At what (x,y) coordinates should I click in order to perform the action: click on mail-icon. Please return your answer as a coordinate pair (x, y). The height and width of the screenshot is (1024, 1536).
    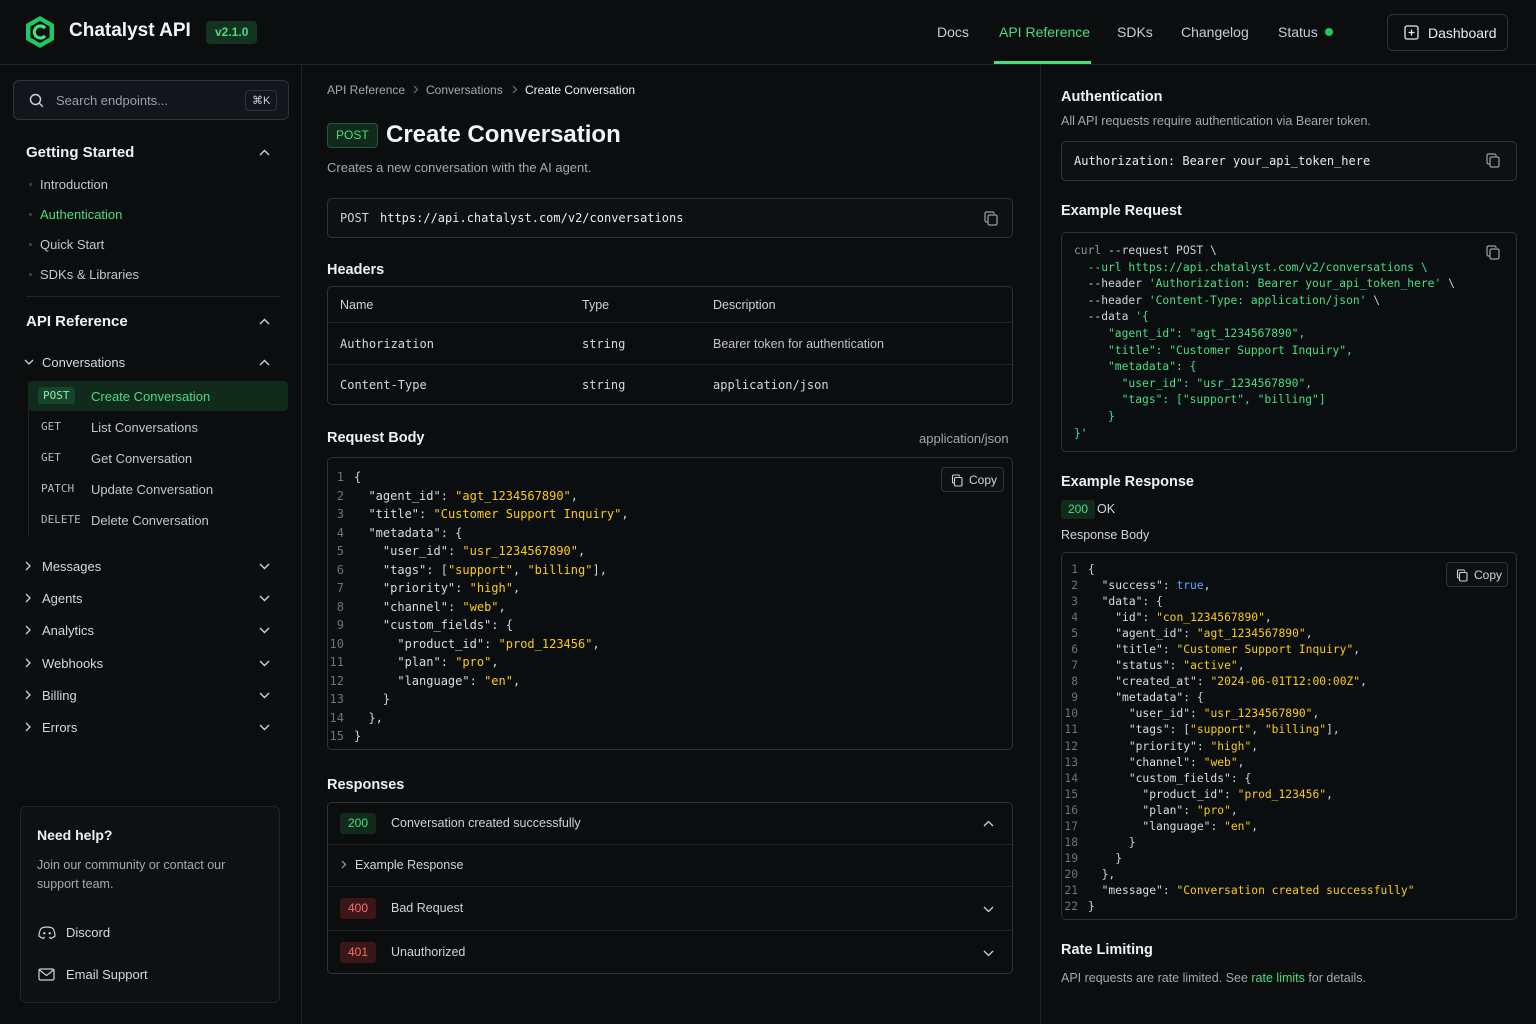
    Looking at the image, I should click on (46, 974).